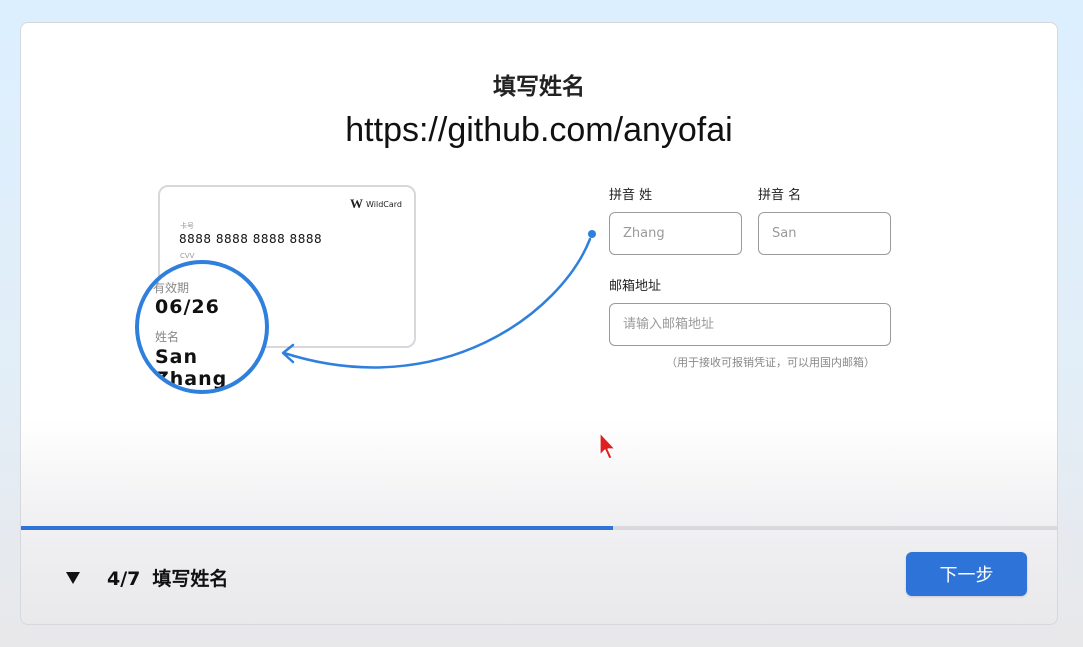  Describe the element at coordinates (124, 579) in the screenshot. I see `step-count: 4/7` at that location.